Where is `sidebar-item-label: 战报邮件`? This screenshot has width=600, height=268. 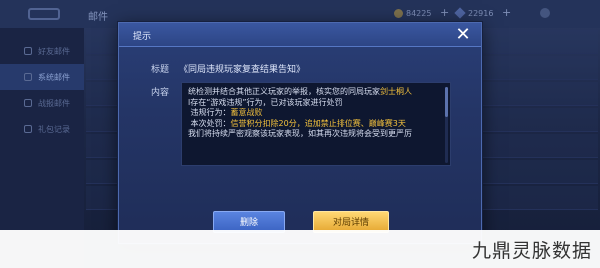 sidebar-item-label: 战报邮件 is located at coordinates (54, 103).